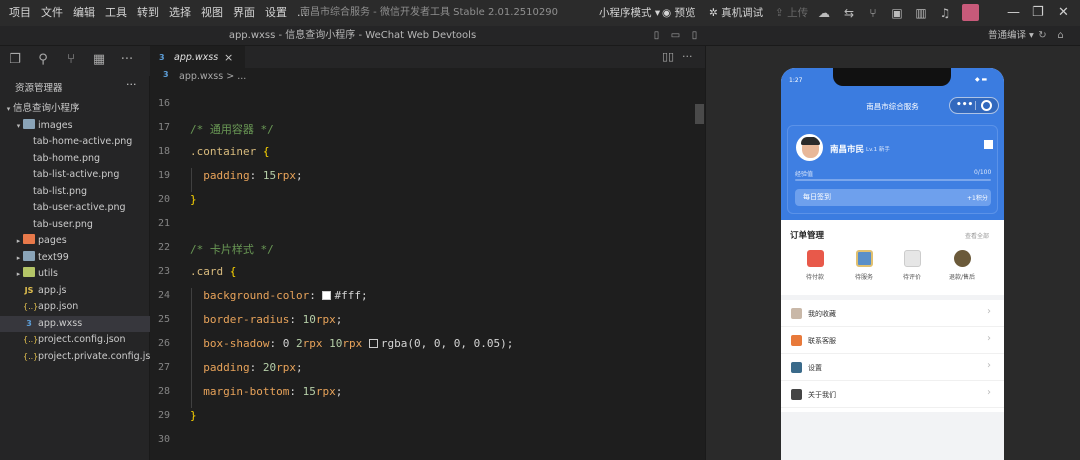  What do you see at coordinates (75, 109) in the screenshot?
I see `tree-root: ▾ 信息查询小程序` at bounding box center [75, 109].